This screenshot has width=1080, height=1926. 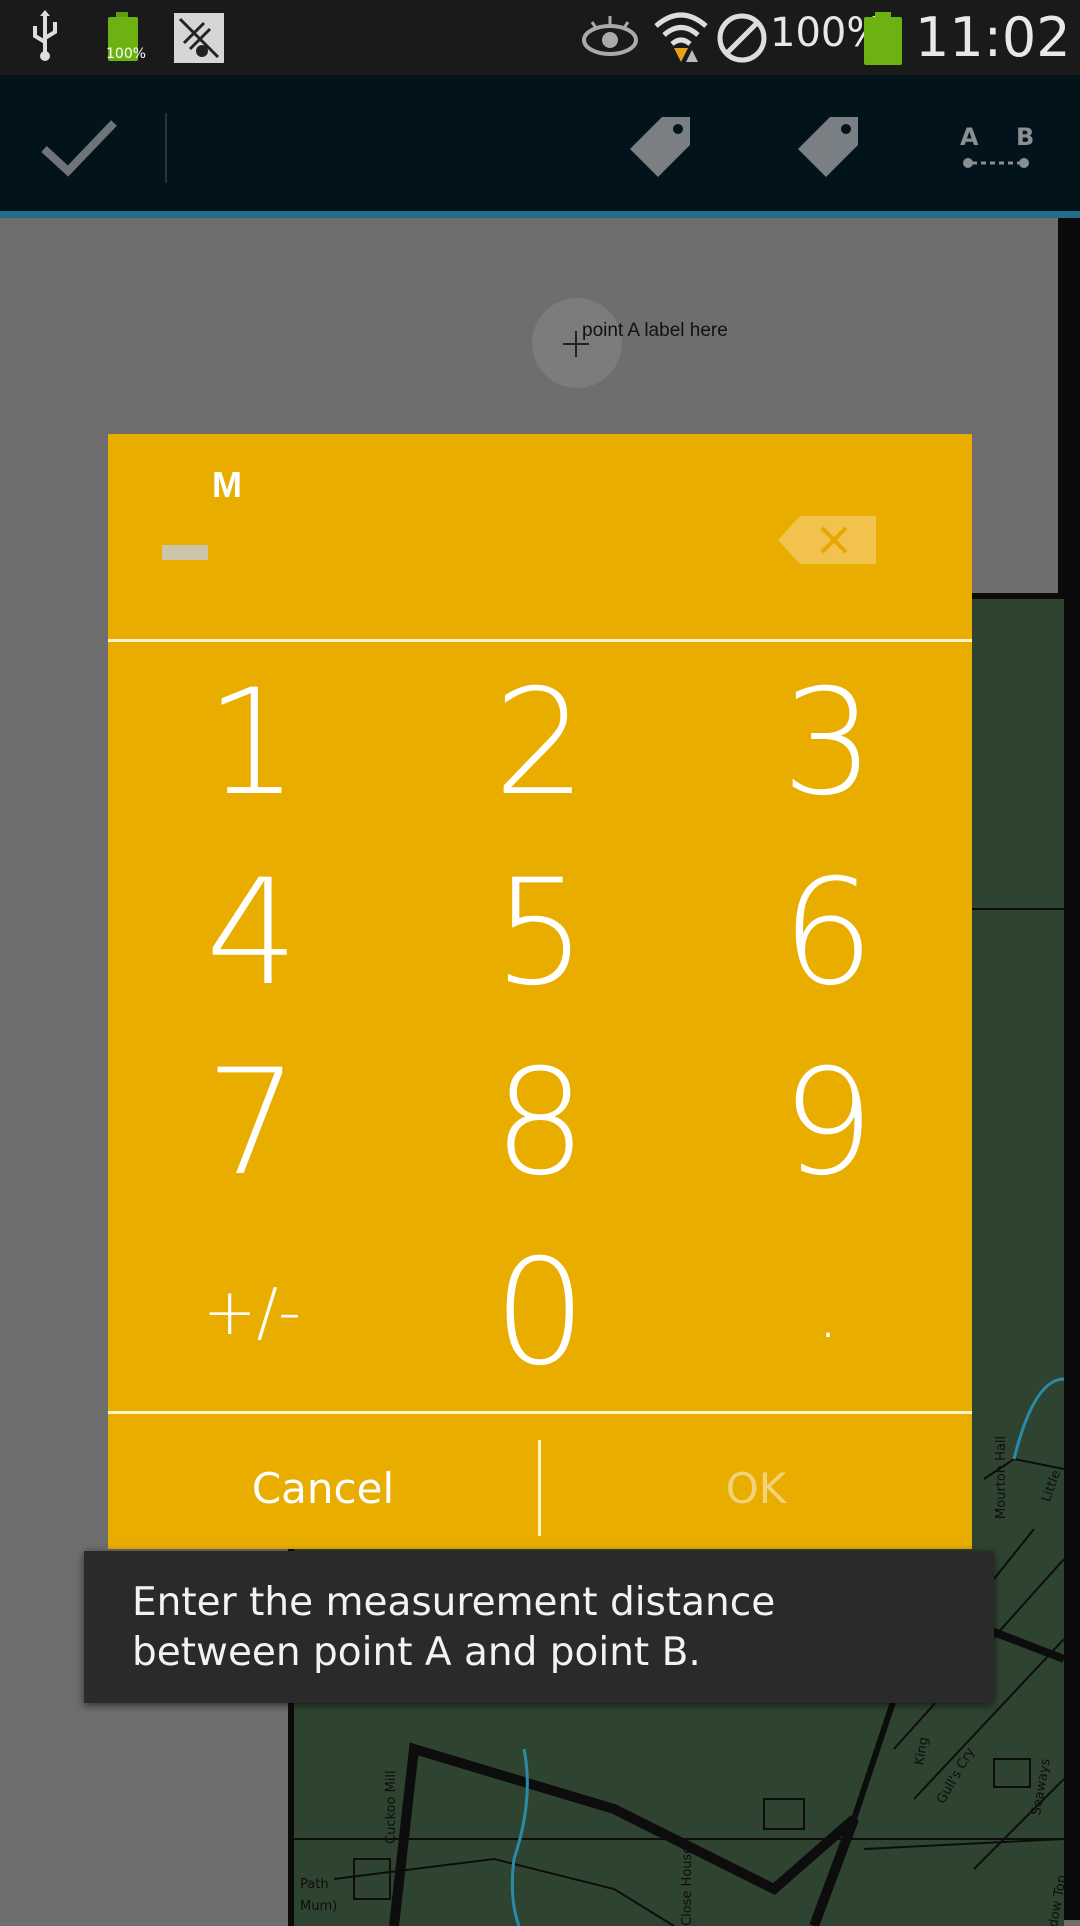 I want to click on gallery-app-icon, so click(x=199, y=38).